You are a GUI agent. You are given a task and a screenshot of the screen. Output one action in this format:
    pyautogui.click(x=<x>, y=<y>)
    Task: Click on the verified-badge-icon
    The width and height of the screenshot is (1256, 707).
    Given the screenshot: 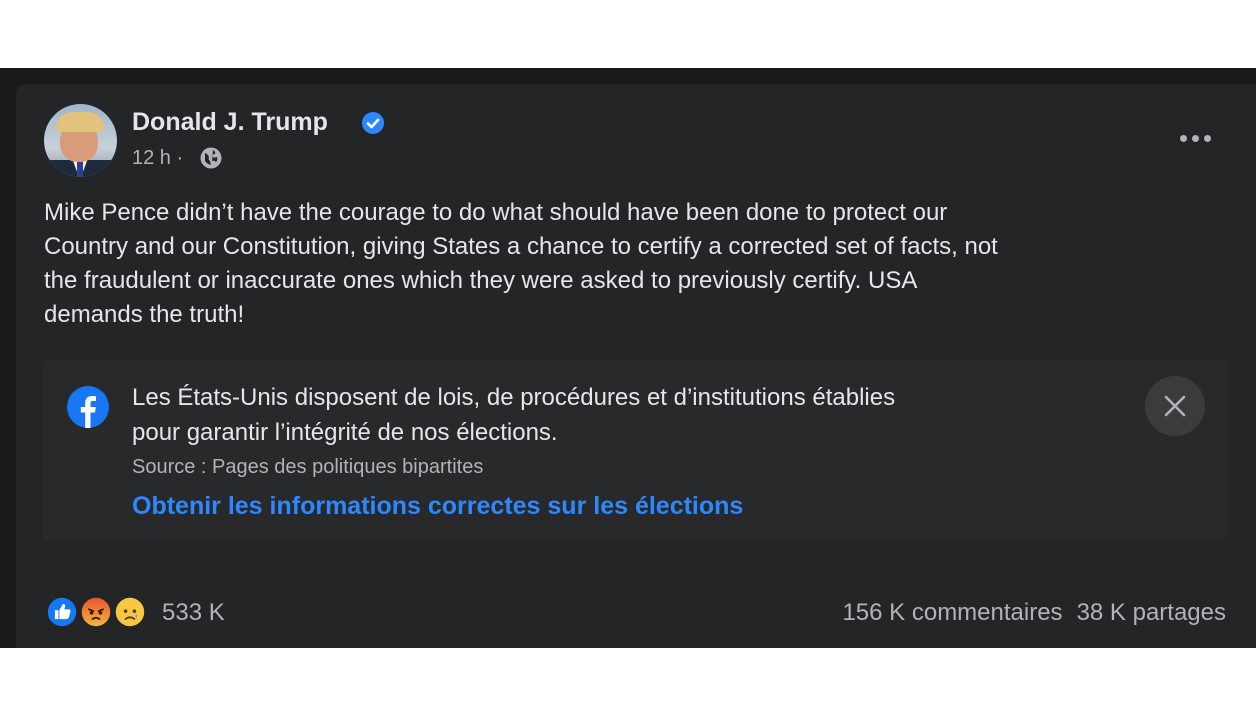 What is the action you would take?
    pyautogui.click(x=373, y=123)
    